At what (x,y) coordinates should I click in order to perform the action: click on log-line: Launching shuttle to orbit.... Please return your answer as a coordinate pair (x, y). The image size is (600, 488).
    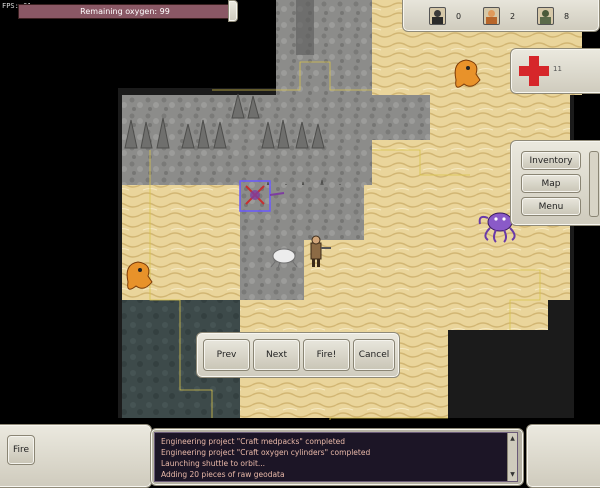
    Looking at the image, I should click on (213, 463).